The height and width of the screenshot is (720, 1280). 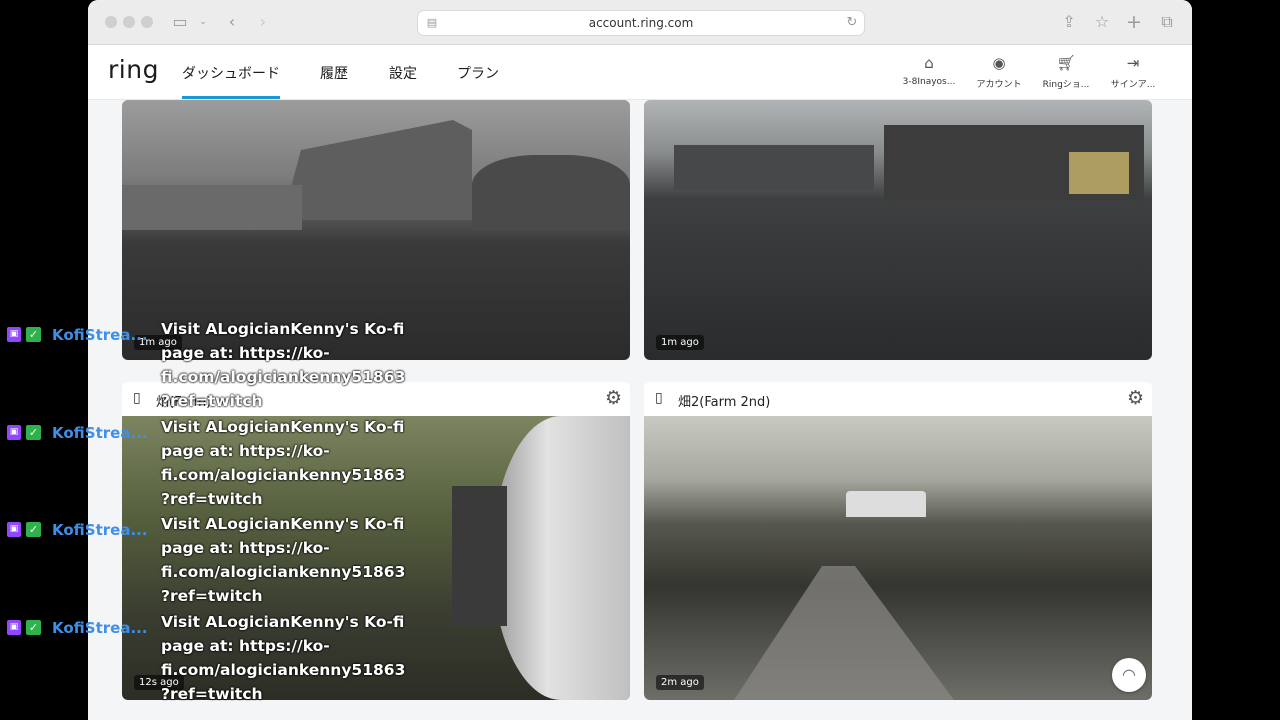 I want to click on wifi-icon: ◠, so click(x=1129, y=674).